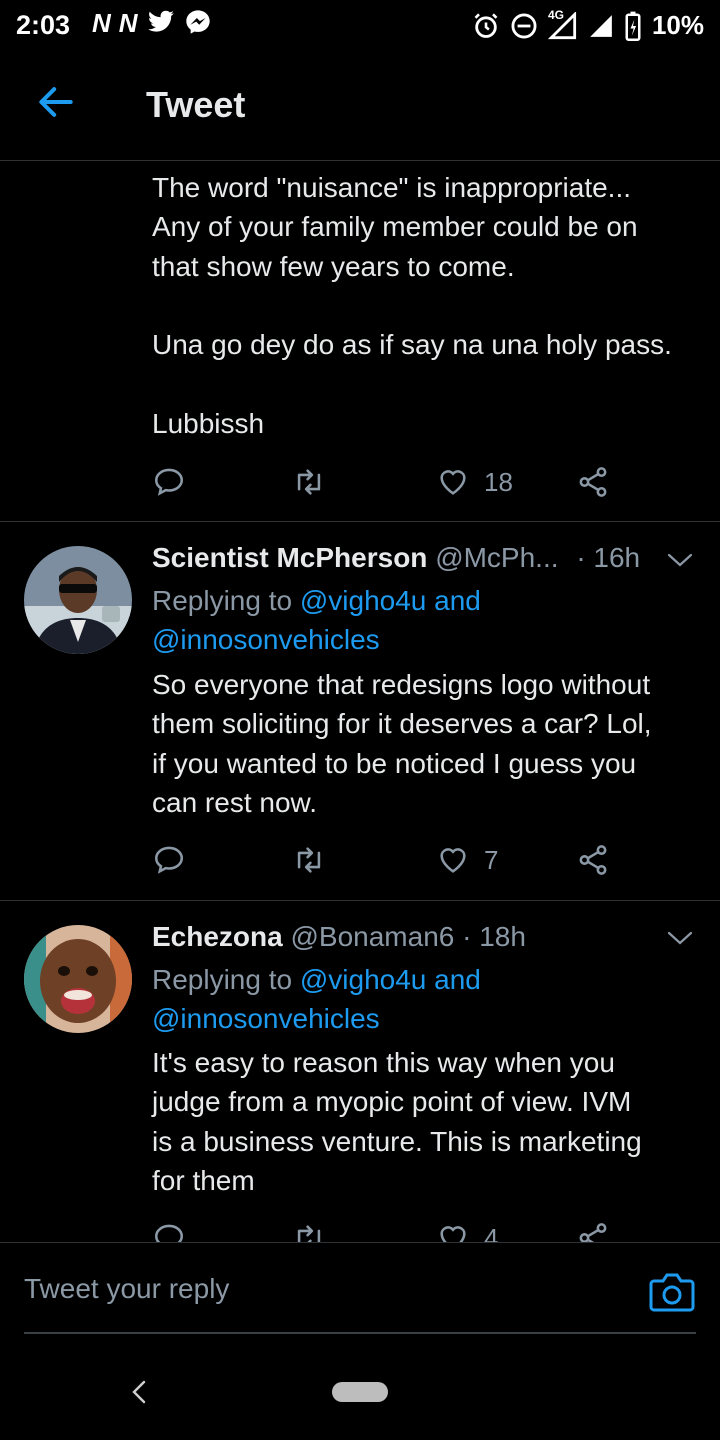  What do you see at coordinates (395, 227) in the screenshot?
I see `tweet-text-line: Any of your family member could be on` at bounding box center [395, 227].